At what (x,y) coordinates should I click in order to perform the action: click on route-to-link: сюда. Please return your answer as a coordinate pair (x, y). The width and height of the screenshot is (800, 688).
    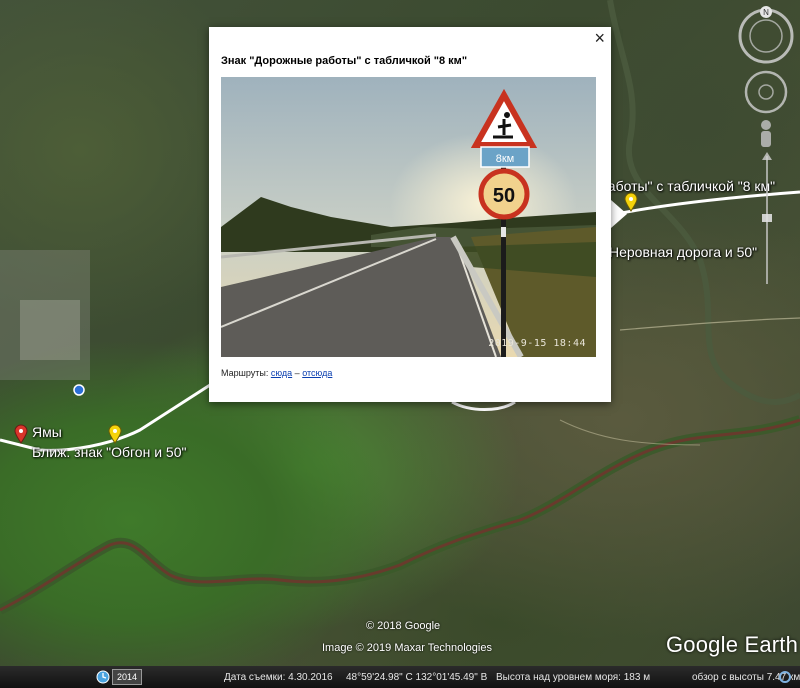
    Looking at the image, I should click on (281, 373).